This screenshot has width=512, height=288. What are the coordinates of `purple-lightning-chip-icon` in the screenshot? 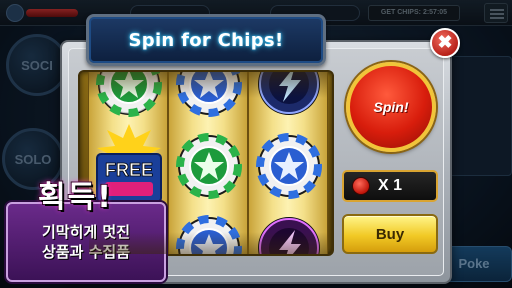 It's located at (289, 235).